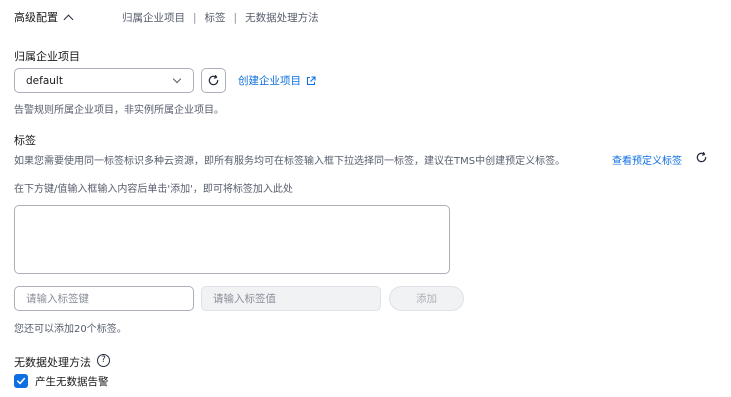 This screenshot has height=397, width=731. Describe the element at coordinates (52, 362) in the screenshot. I see `no-data-label: 无数据处理方法` at that location.